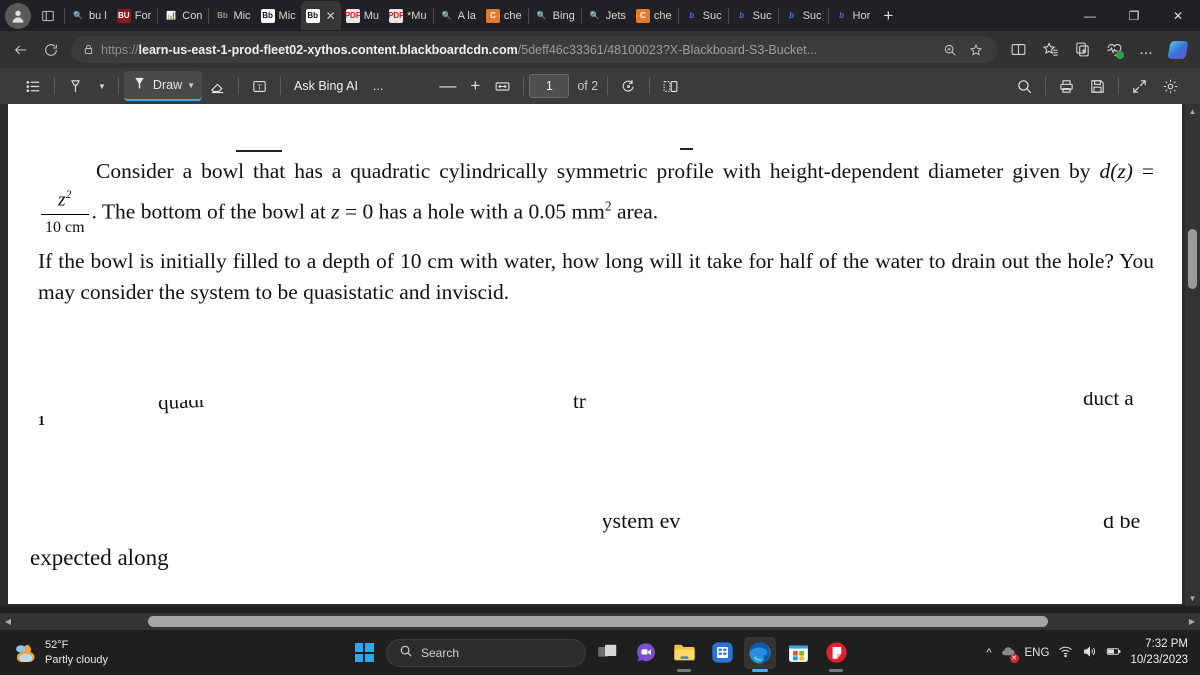 Image resolution: width=1200 pixels, height=675 pixels. Describe the element at coordinates (1134, 15) in the screenshot. I see `maximize-button: ❐` at that location.